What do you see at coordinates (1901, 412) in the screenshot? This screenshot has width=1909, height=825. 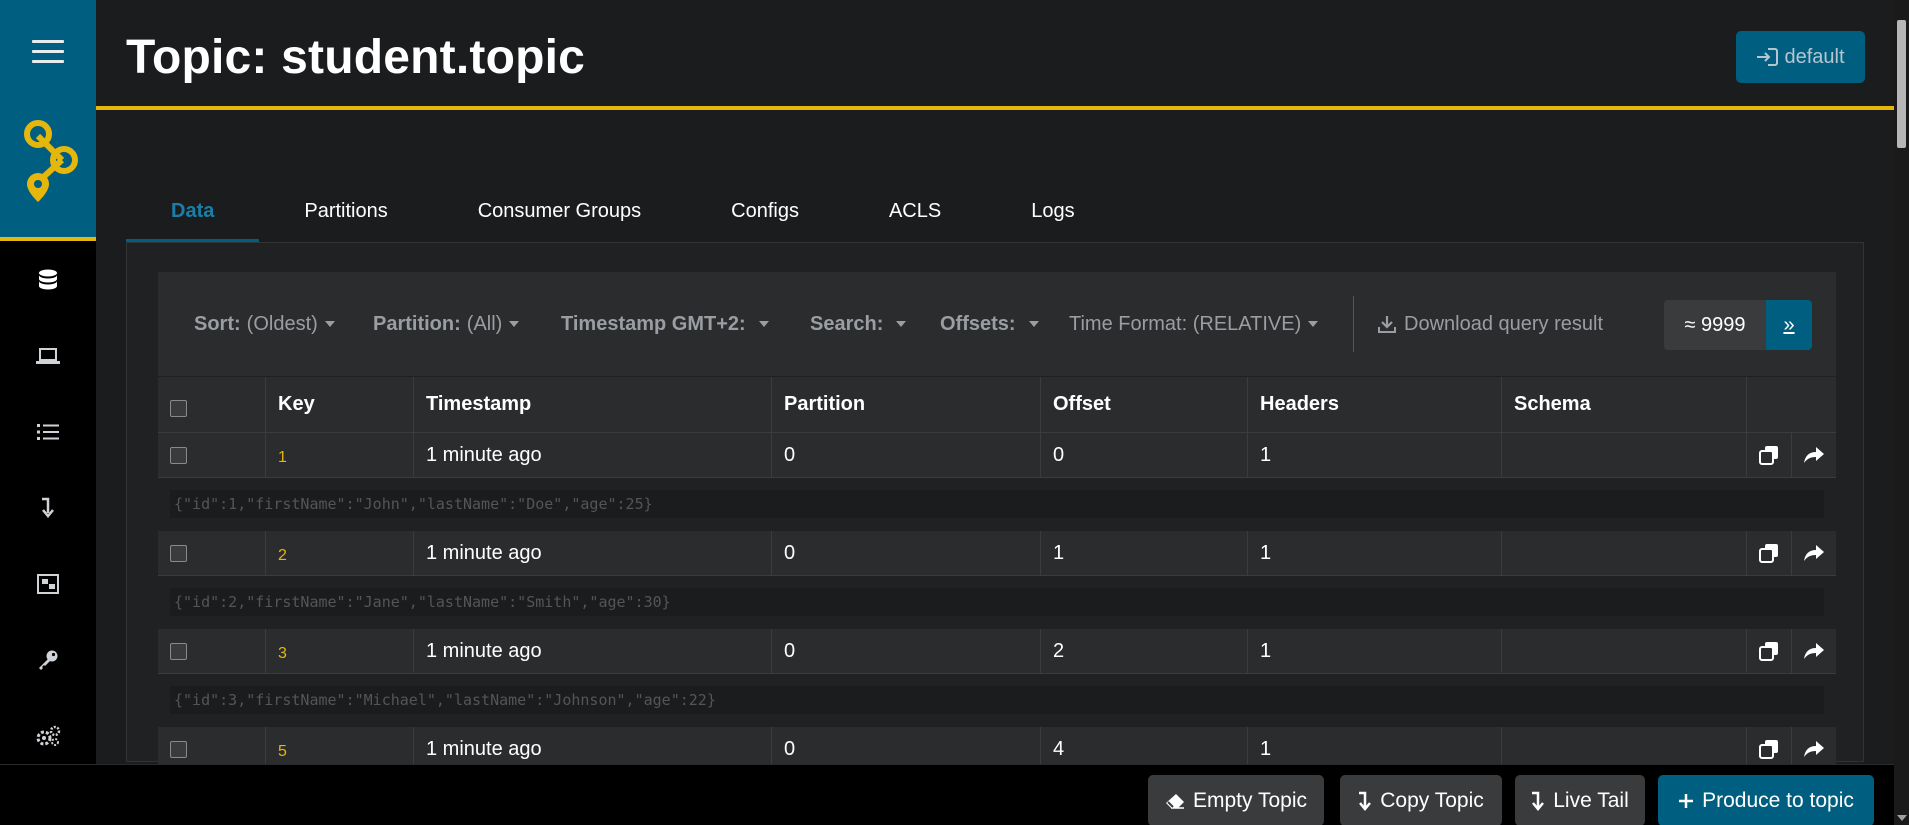 I see `page-scrollbar` at bounding box center [1901, 412].